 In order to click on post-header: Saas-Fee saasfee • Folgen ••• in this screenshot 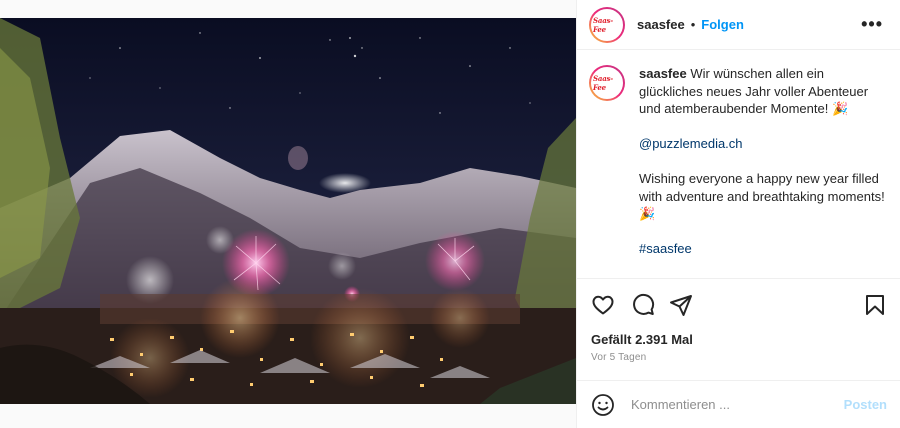, I will do `click(738, 25)`.